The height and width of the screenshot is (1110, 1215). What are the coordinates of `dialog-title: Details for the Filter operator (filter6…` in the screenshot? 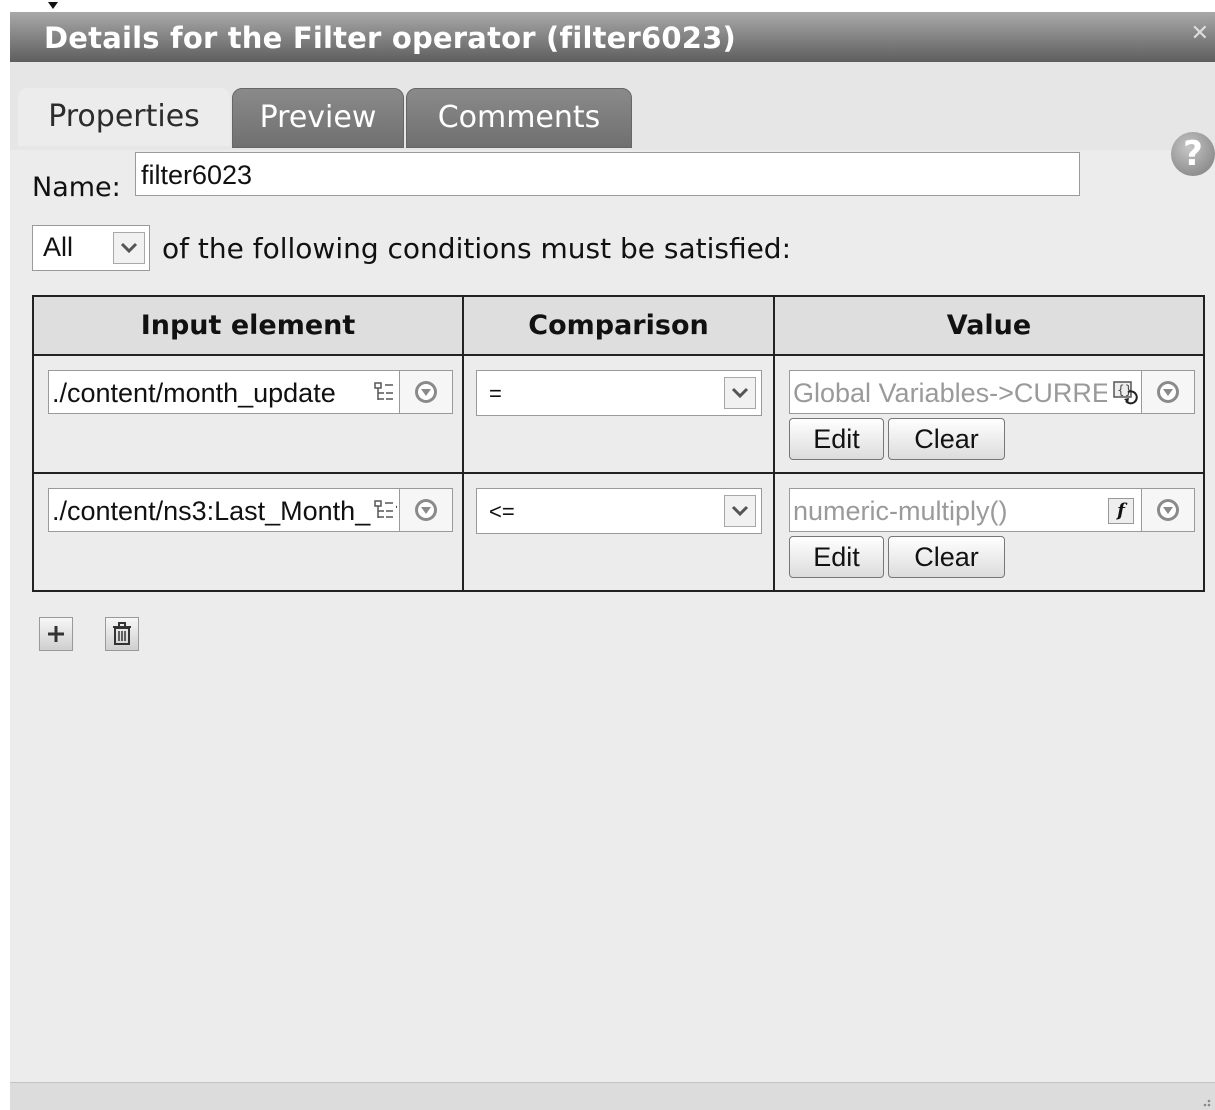 It's located at (390, 38).